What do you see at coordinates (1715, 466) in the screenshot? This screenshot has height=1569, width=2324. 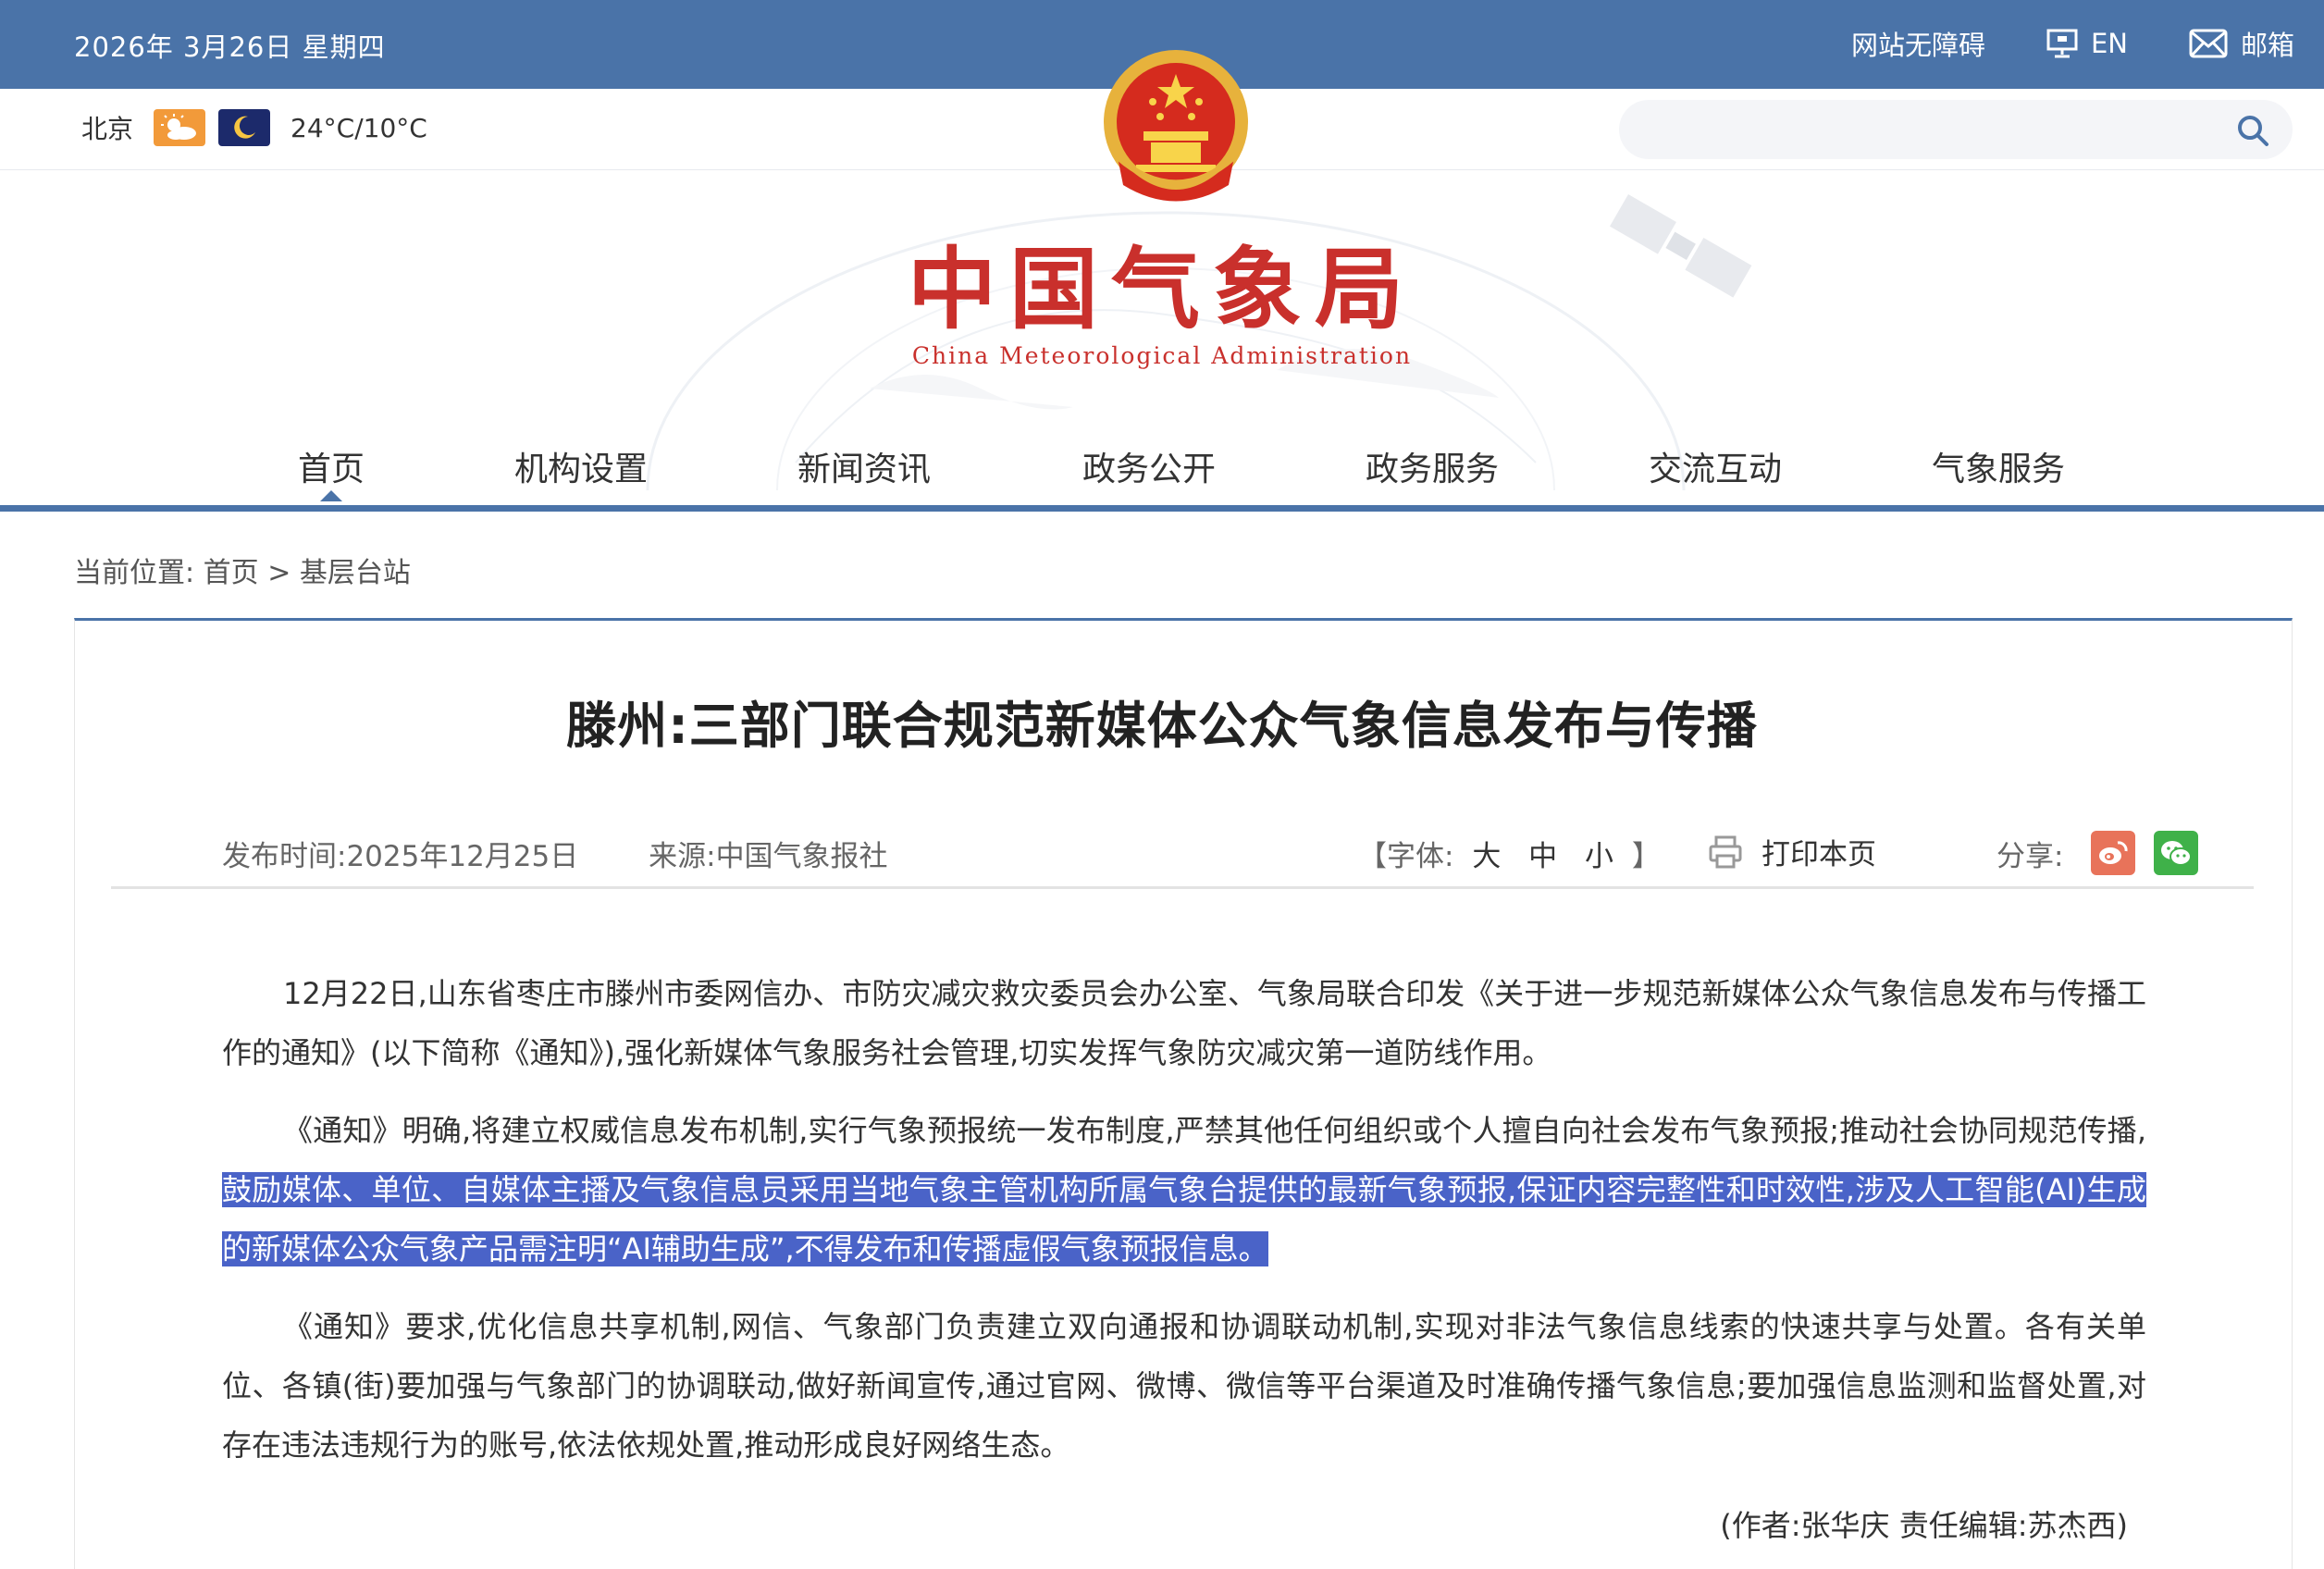 I see `nav-item-interaction: 交流互动` at bounding box center [1715, 466].